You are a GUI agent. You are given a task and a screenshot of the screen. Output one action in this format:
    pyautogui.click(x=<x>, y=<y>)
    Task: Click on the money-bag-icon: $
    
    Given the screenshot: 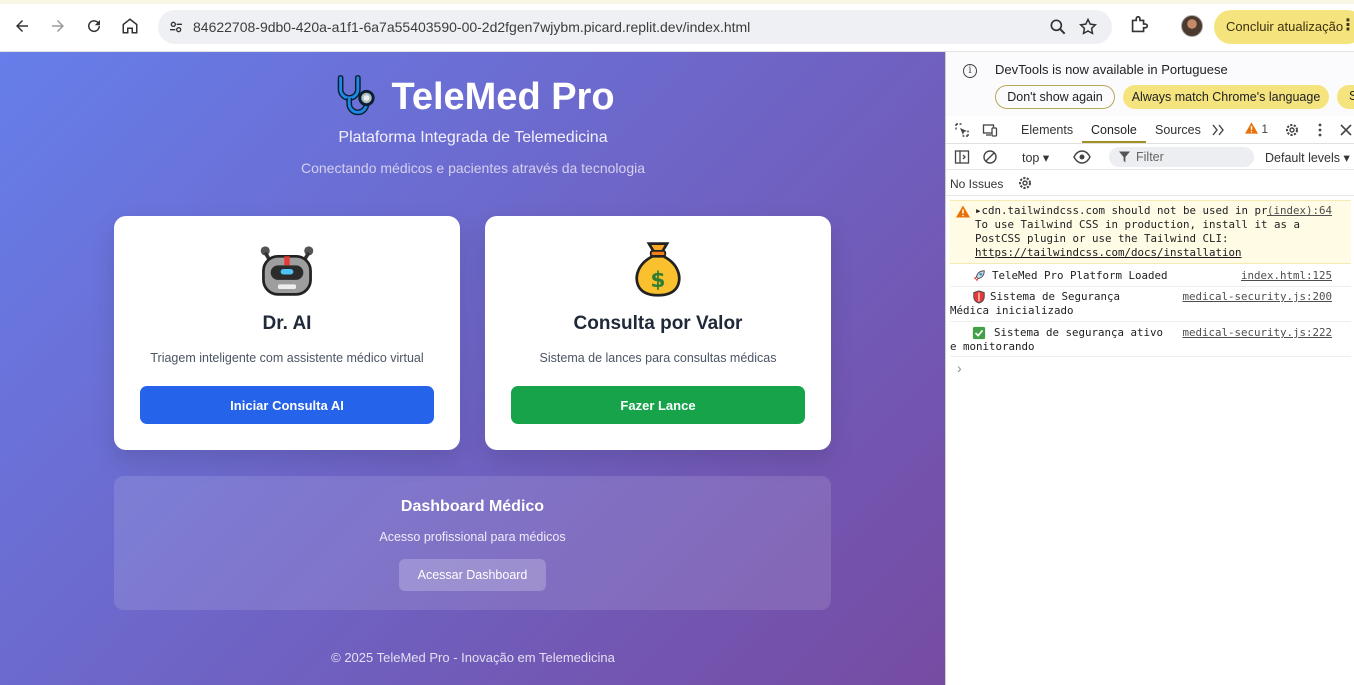 What is the action you would take?
    pyautogui.click(x=658, y=269)
    